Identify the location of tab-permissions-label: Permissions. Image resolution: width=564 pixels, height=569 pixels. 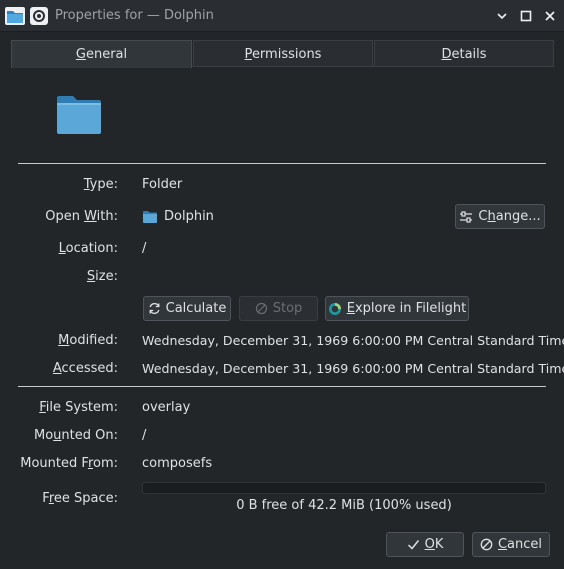
(283, 54).